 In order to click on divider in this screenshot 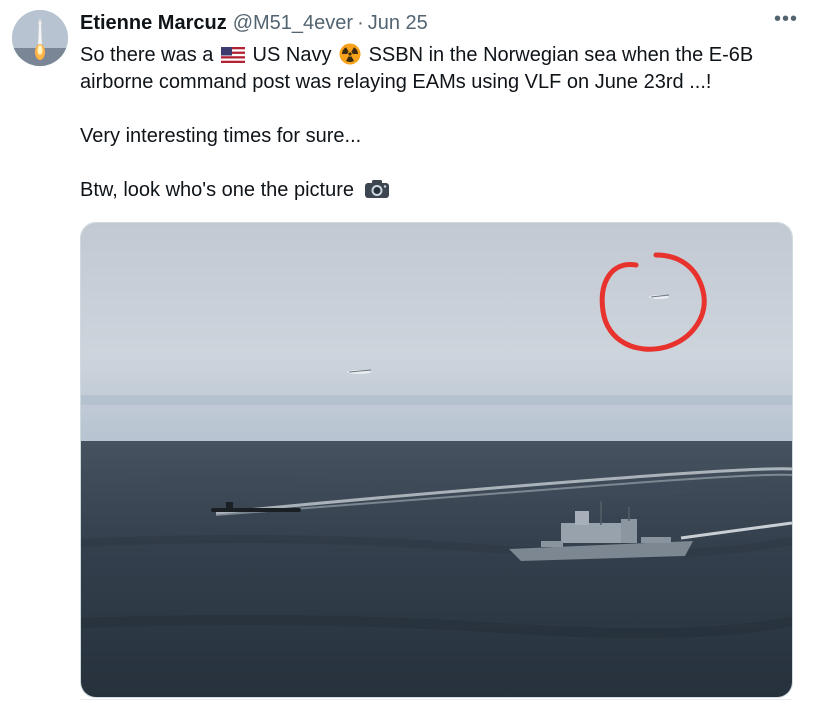, I will do `click(435, 699)`.